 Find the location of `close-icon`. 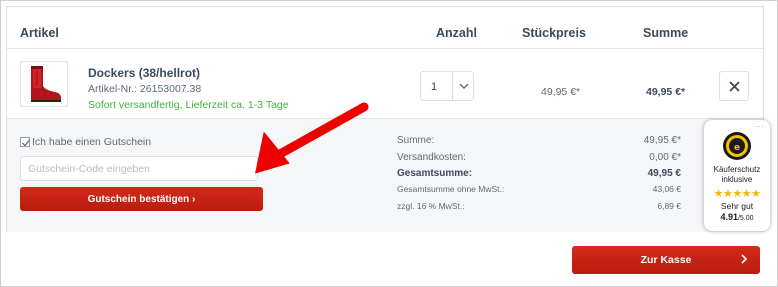

close-icon is located at coordinates (734, 86).